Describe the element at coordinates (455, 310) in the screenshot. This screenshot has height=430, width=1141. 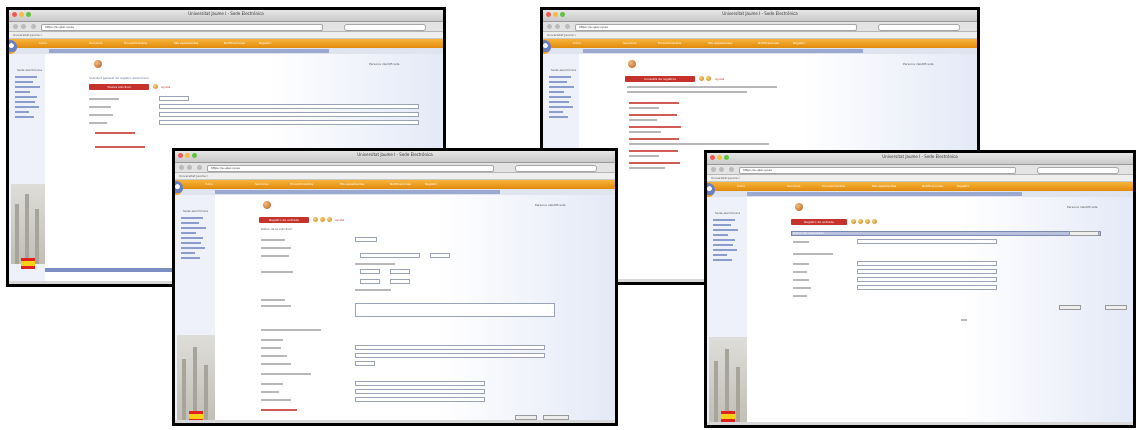
I see `comments-textarea` at that location.